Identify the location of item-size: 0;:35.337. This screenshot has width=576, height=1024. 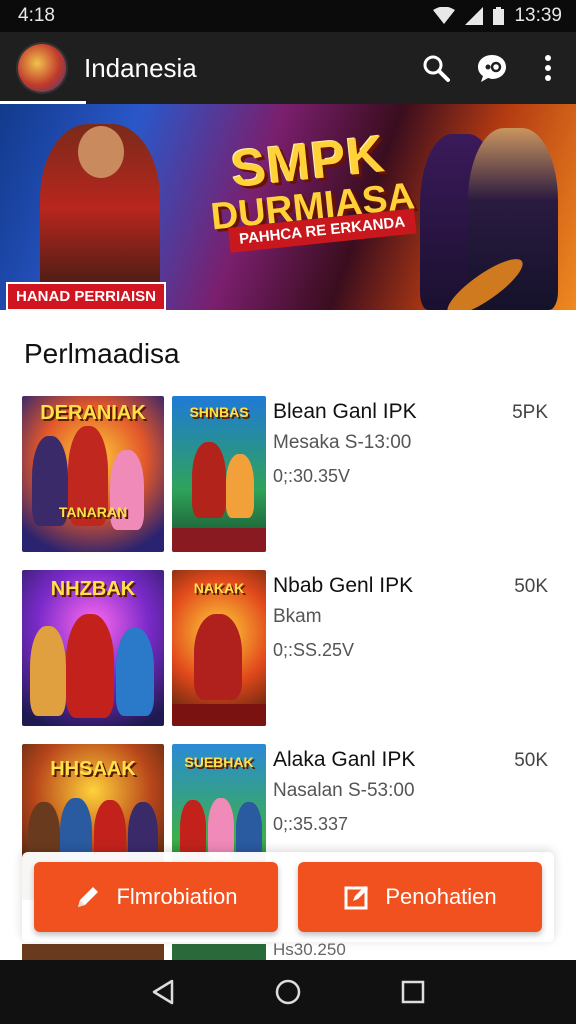
(311, 824).